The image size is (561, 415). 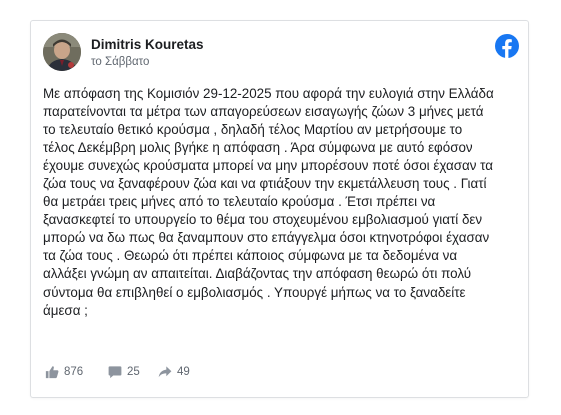 I want to click on avatar, so click(x=62, y=52).